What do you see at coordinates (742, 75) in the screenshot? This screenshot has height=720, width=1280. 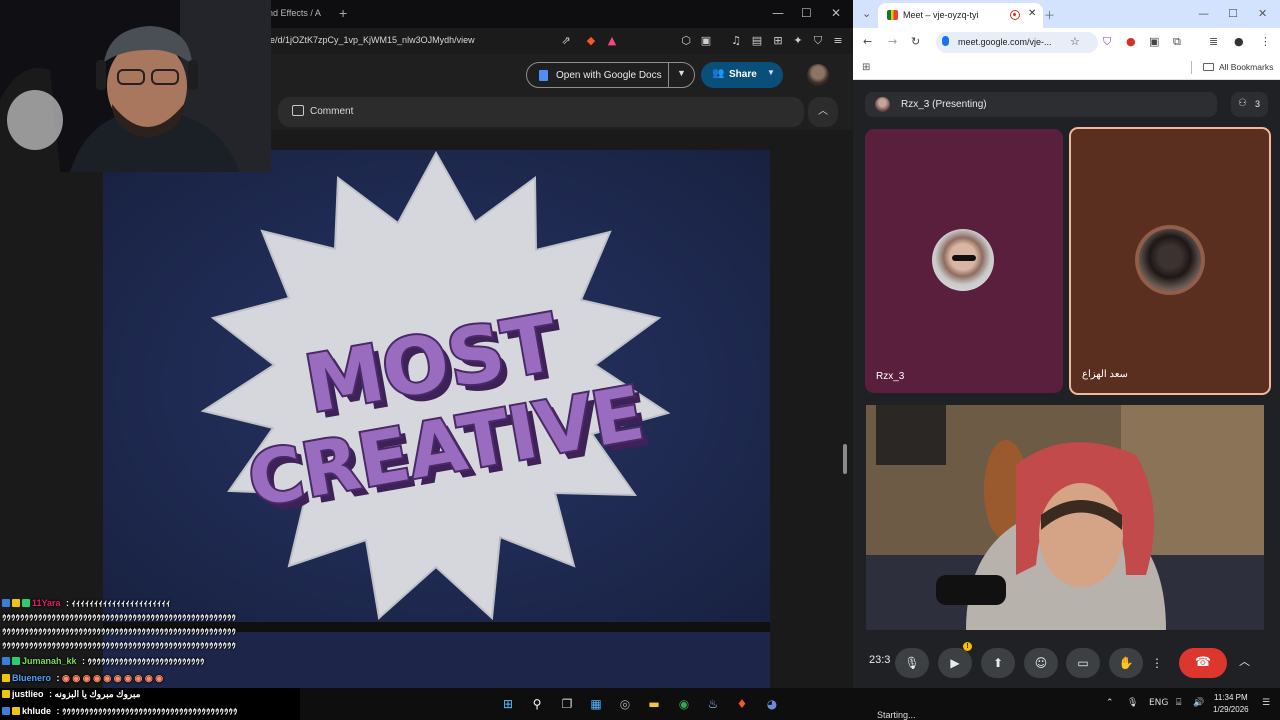 I see `share-button: 👥 Share ▼` at bounding box center [742, 75].